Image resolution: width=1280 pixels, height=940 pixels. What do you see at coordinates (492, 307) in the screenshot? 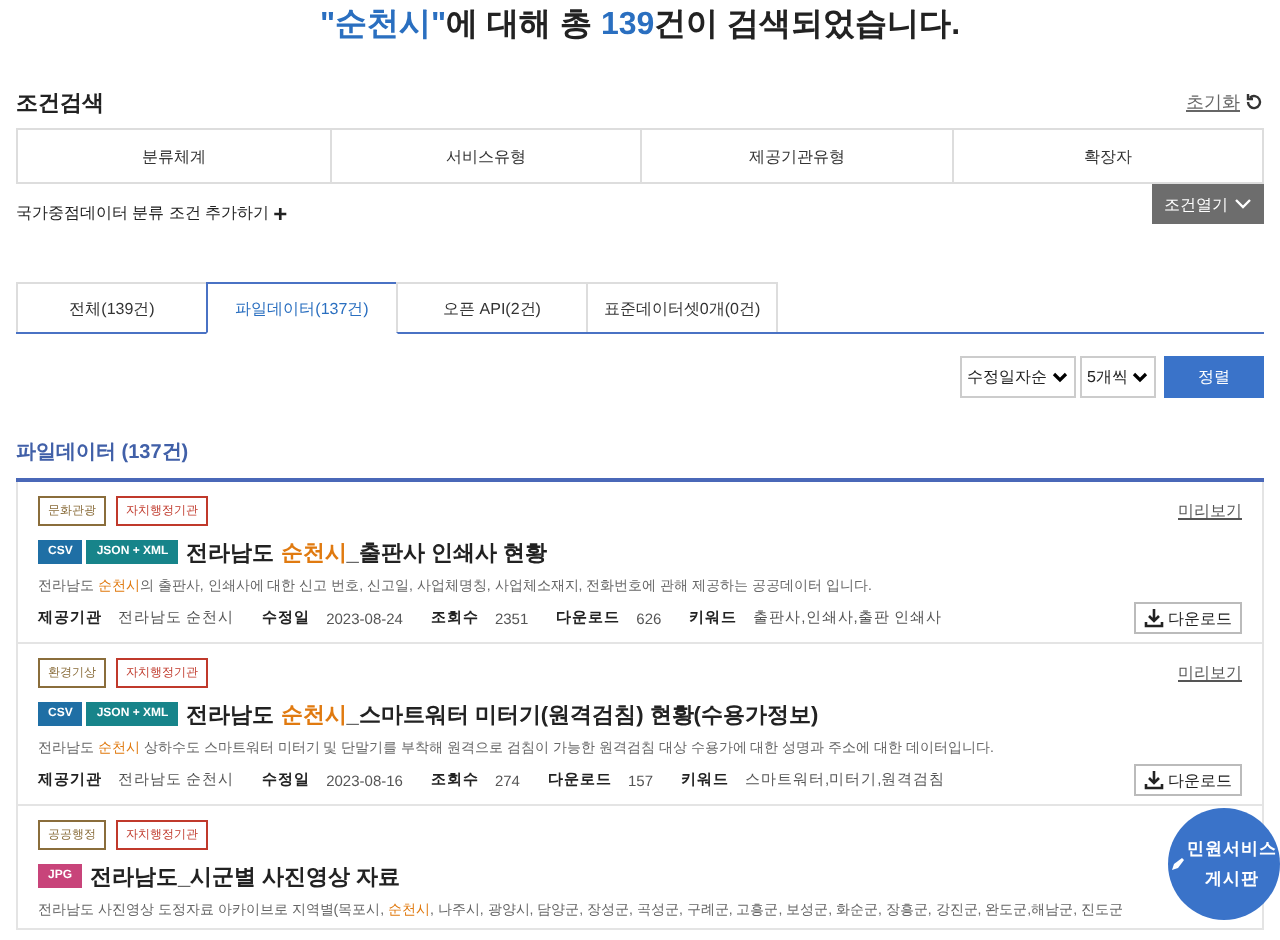
I see `tab: 오픈 API(2건)` at bounding box center [492, 307].